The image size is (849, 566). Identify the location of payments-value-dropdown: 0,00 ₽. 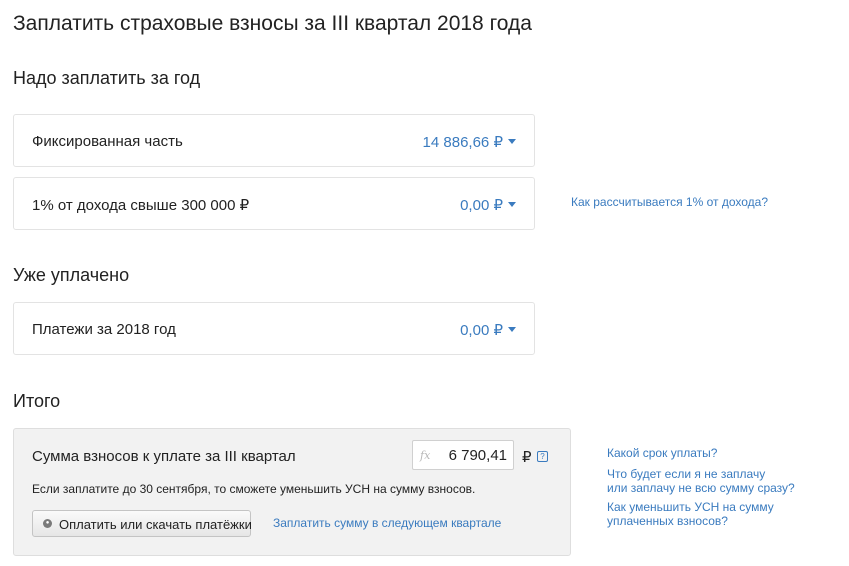
(488, 330).